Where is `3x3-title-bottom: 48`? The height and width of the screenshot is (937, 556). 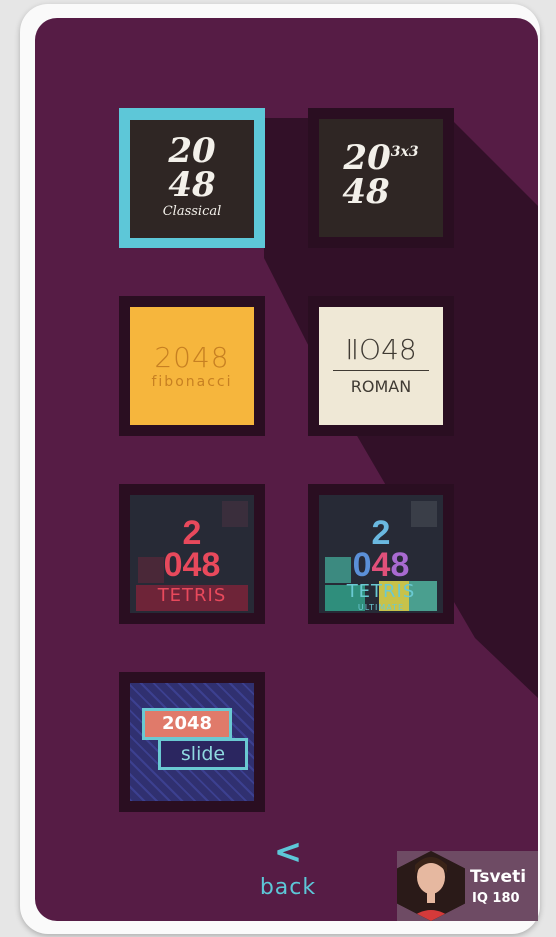 3x3-title-bottom: 48 is located at coordinates (366, 192).